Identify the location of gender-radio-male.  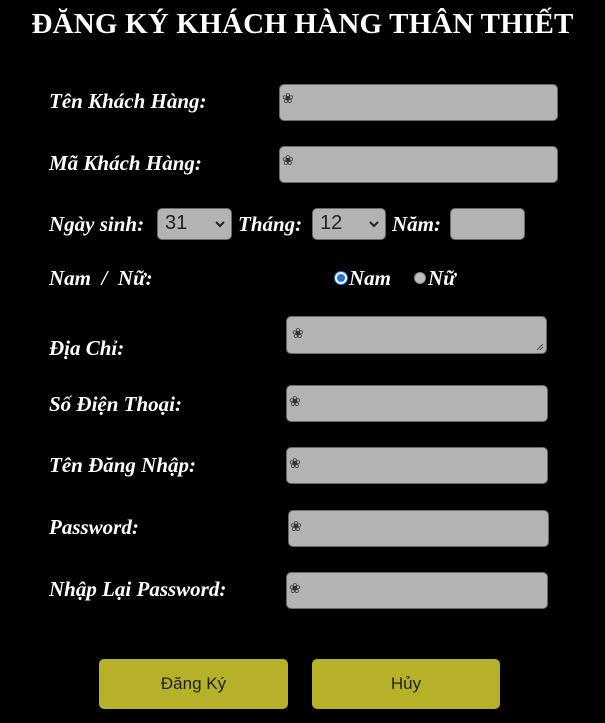
(341, 278).